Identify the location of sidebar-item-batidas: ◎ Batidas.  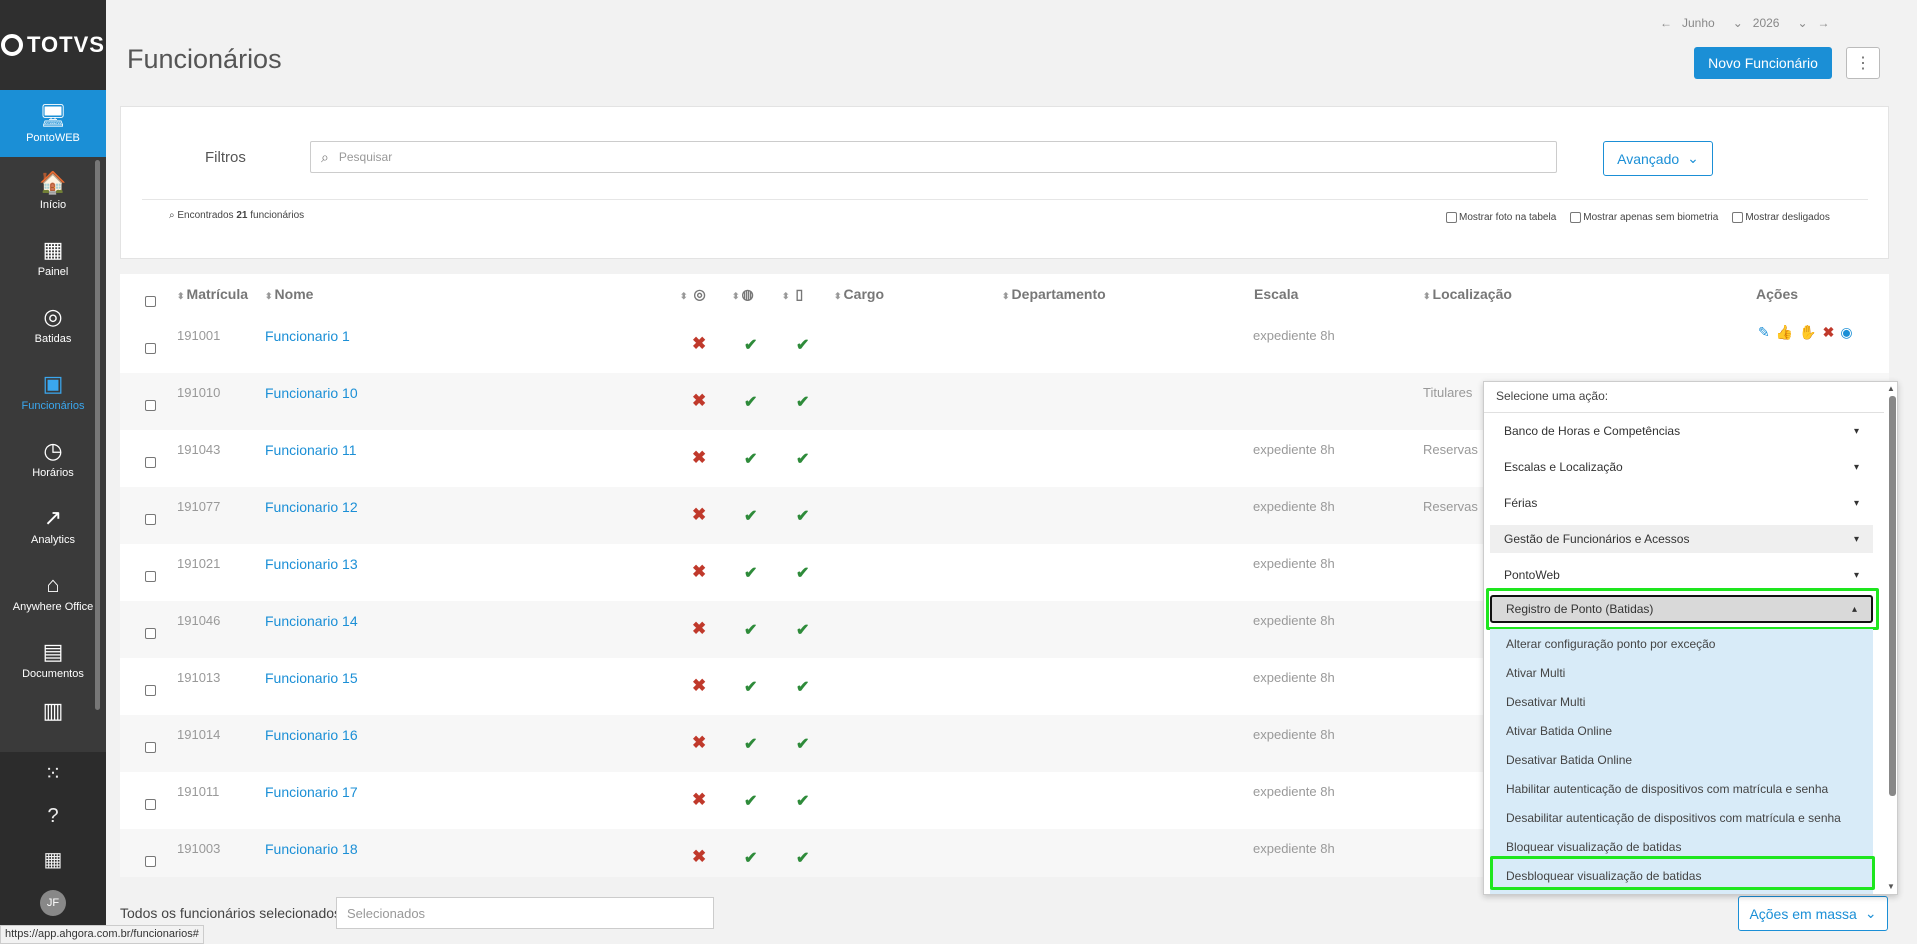
(53, 324).